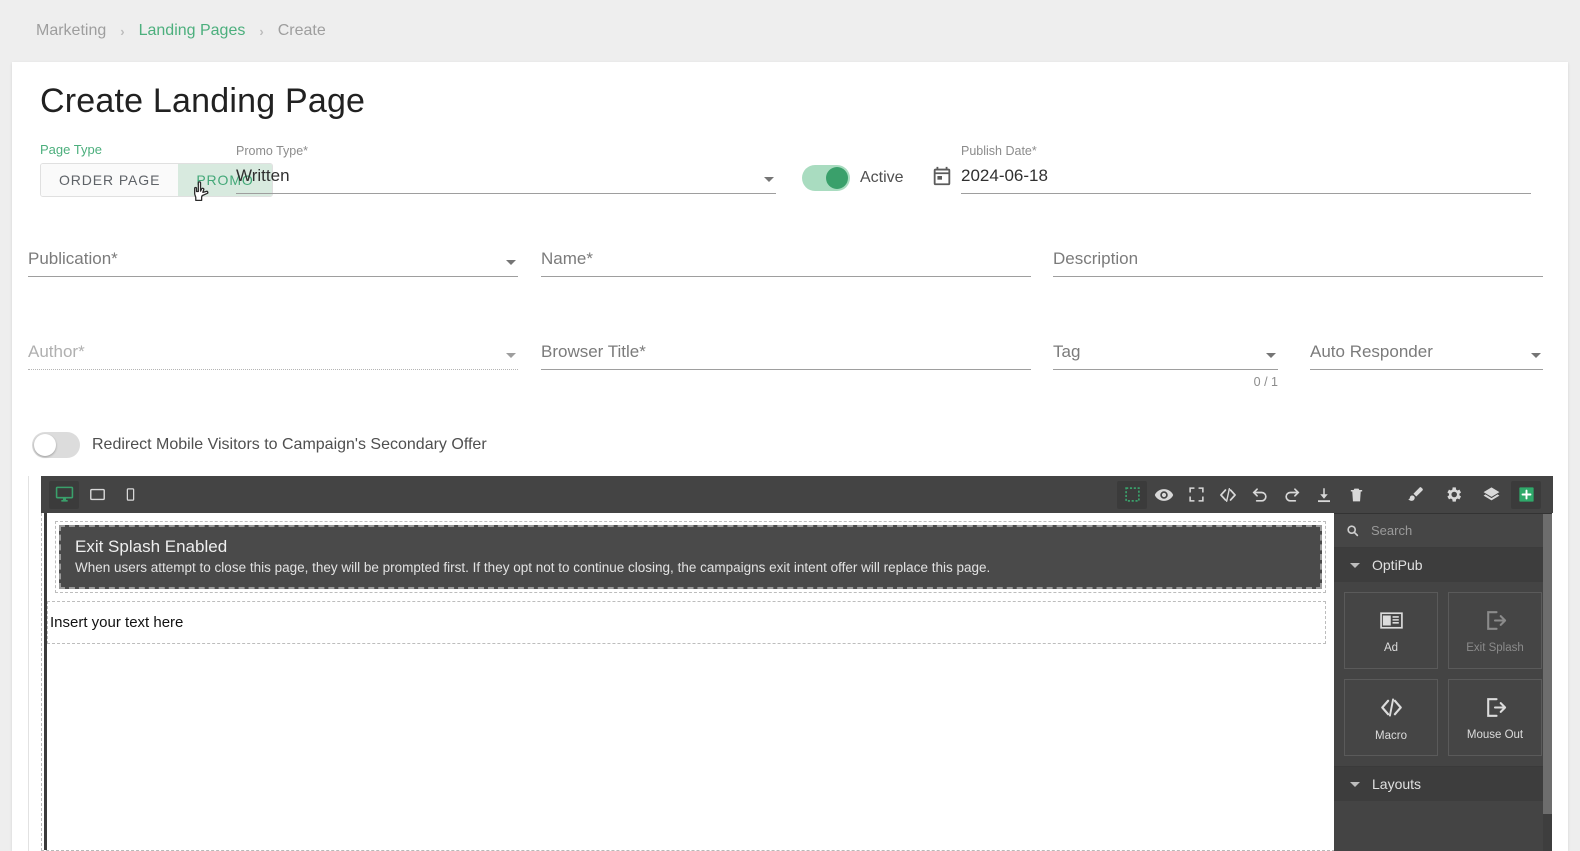 The image size is (1580, 851). What do you see at coordinates (1371, 351) in the screenshot?
I see `auto-responder-label: Auto Responder` at bounding box center [1371, 351].